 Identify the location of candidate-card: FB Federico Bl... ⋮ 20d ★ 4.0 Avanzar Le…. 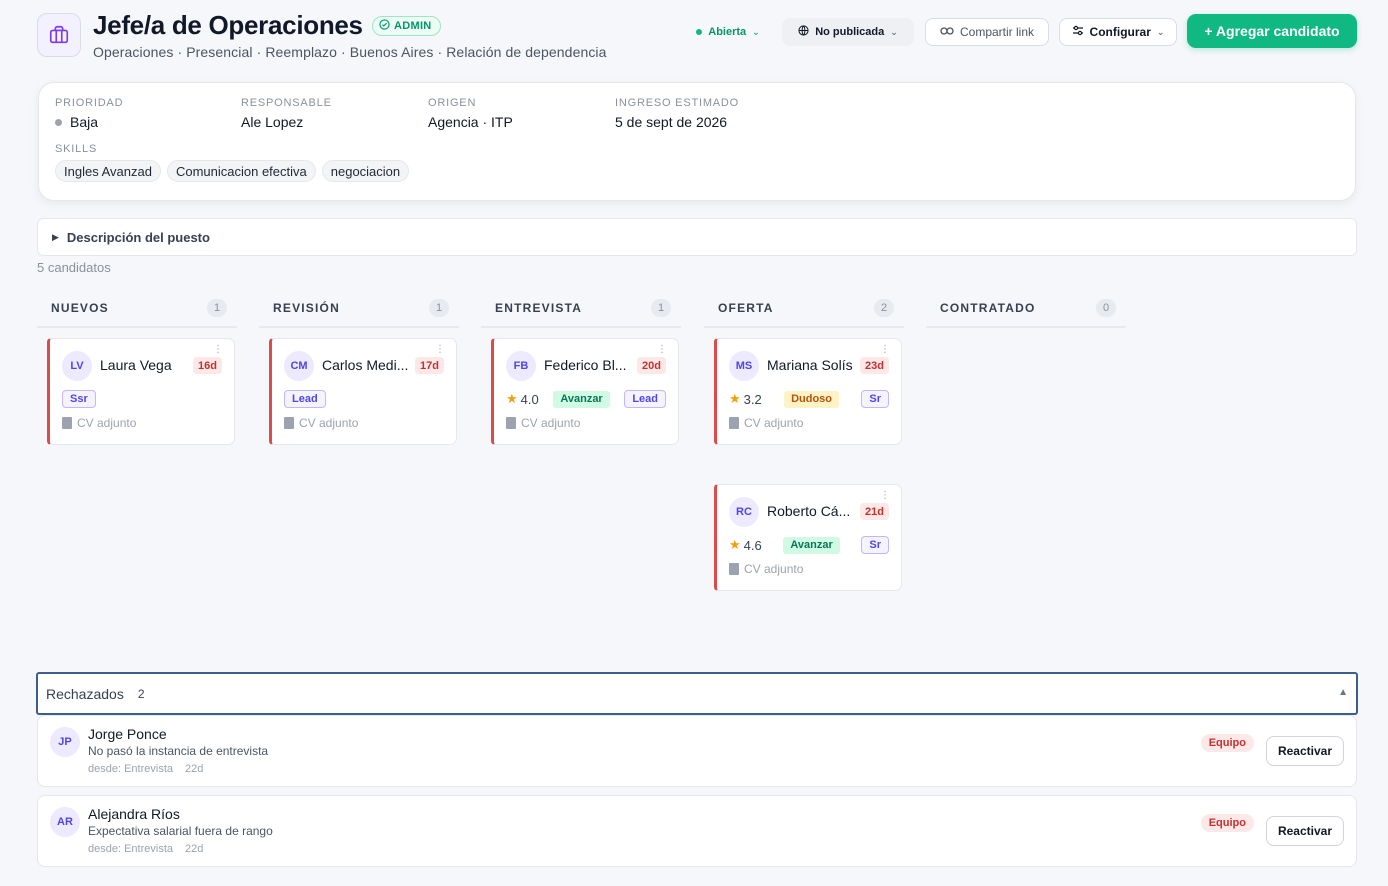
(585, 391).